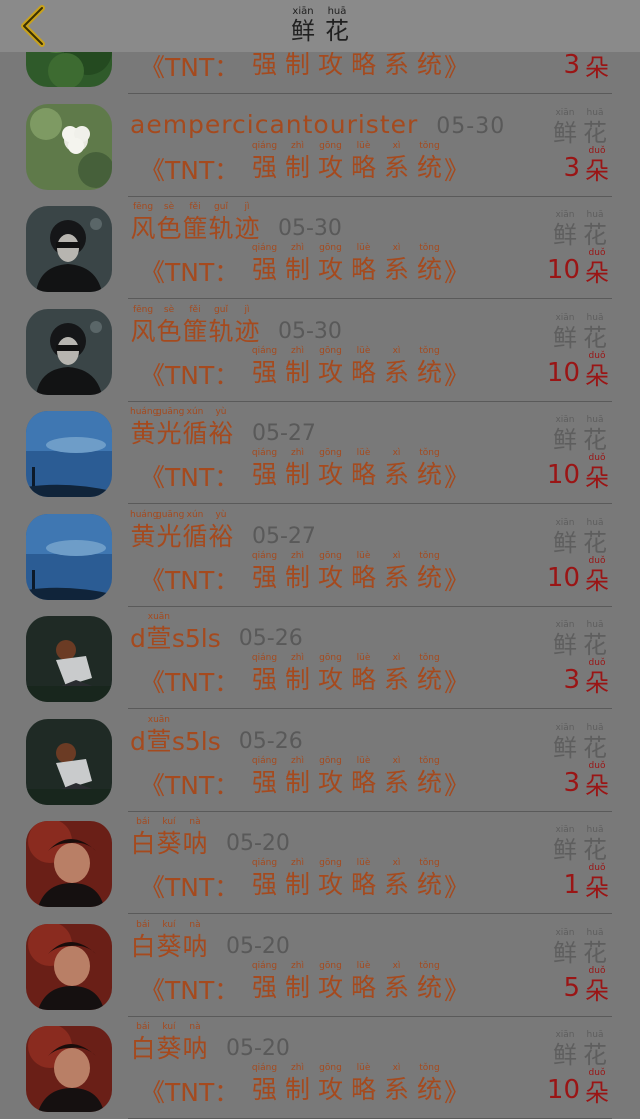  I want to click on sender-name-pinyin: kuí, so click(169, 1027).